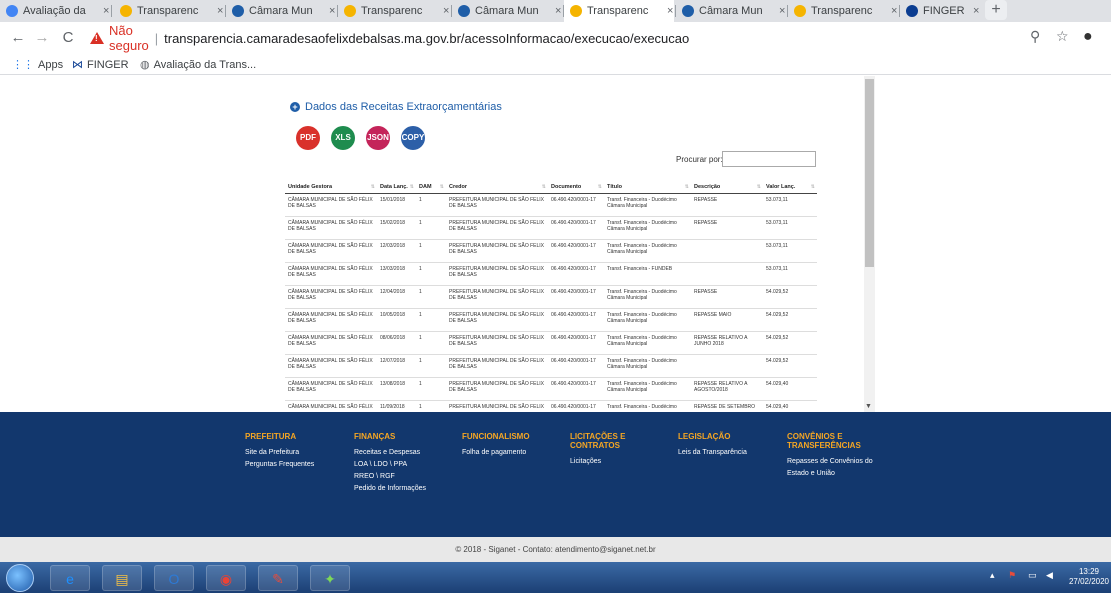  I want to click on vertical-scrollbar: ▼, so click(869, 244).